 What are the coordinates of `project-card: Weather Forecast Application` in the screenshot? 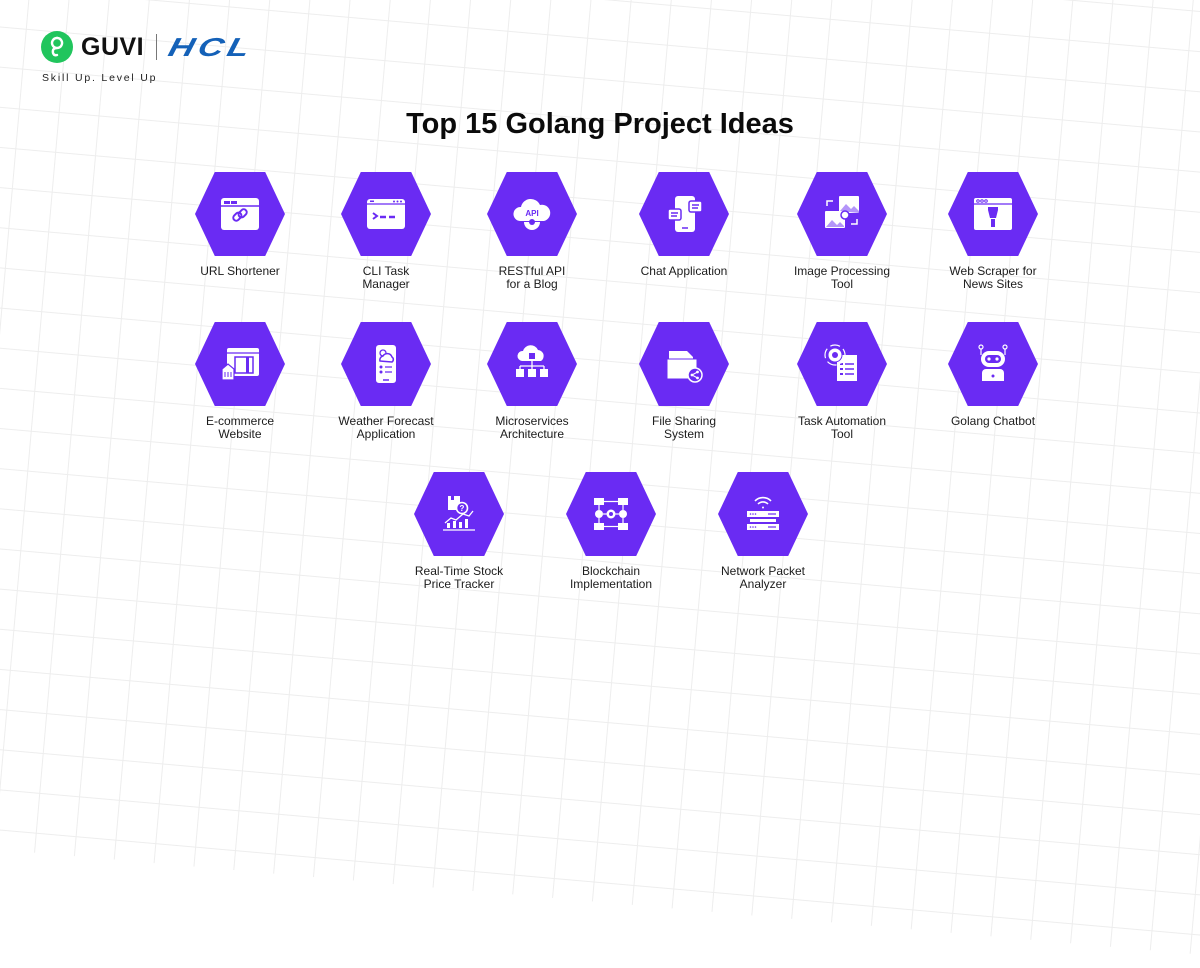 It's located at (386, 381).